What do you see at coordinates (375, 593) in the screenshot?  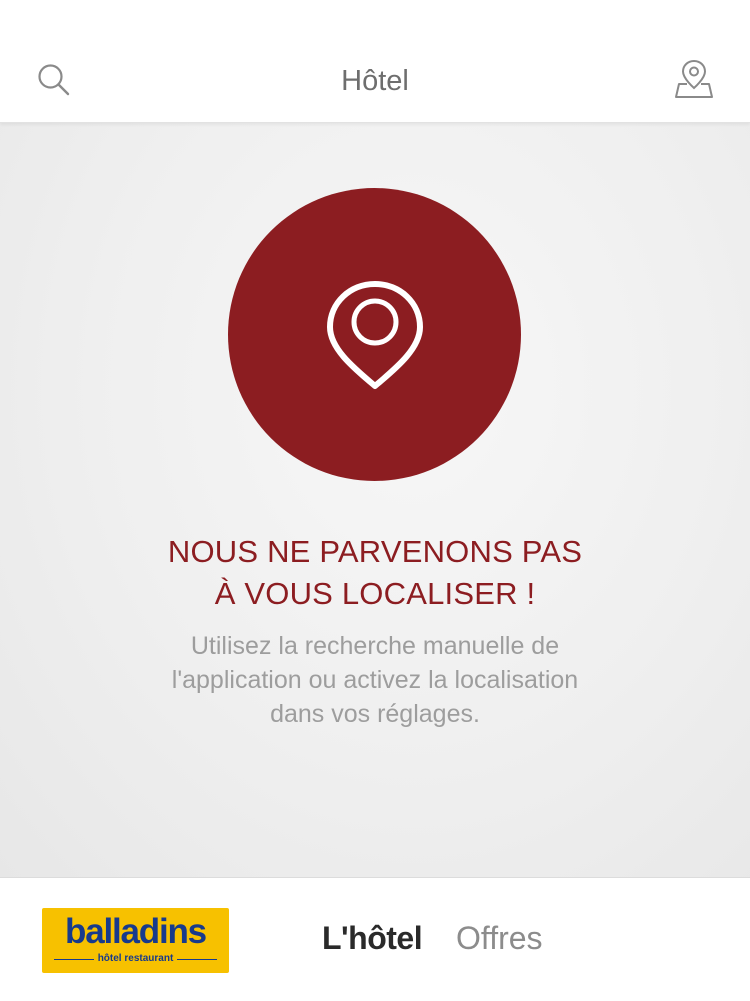 I see `error-title-line: À VOUS LOCALISER !` at bounding box center [375, 593].